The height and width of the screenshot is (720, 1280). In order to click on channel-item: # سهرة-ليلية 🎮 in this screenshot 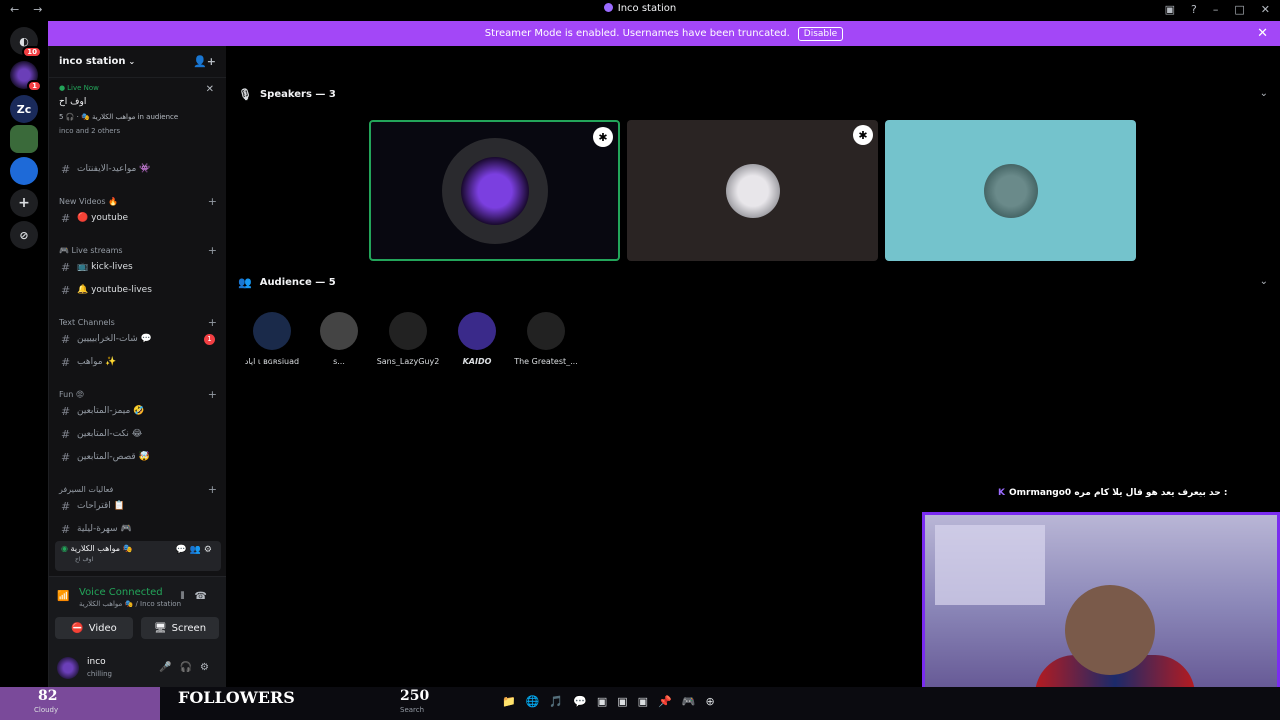, I will do `click(138, 529)`.